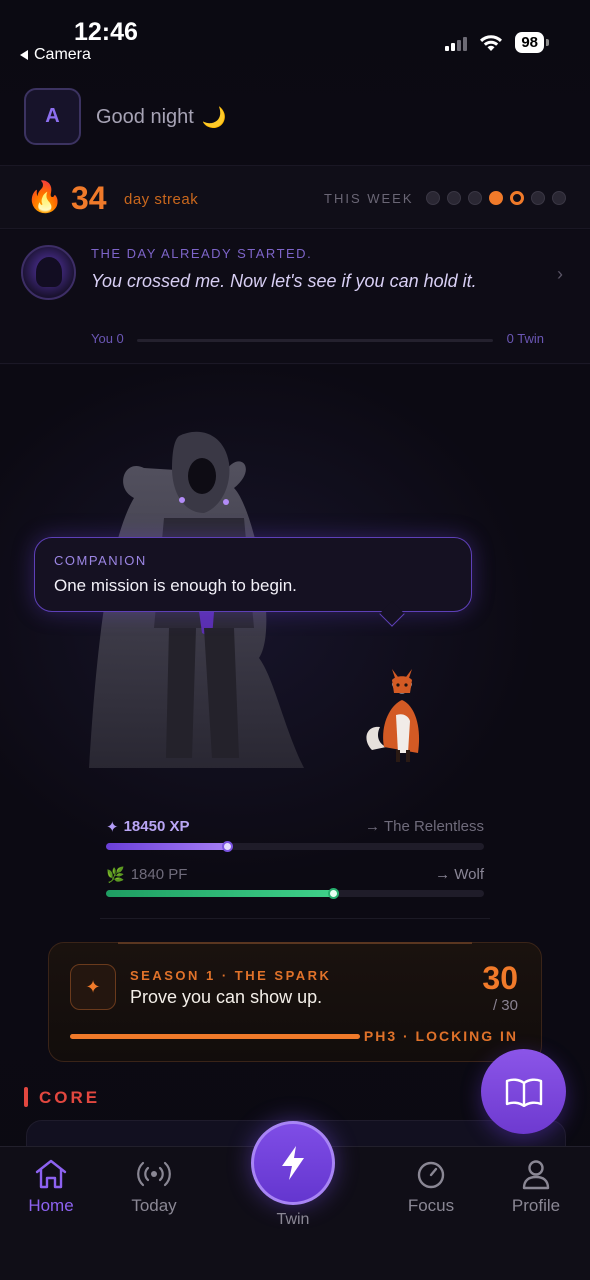 The width and height of the screenshot is (590, 1280). I want to click on timer-icon, so click(431, 1175).